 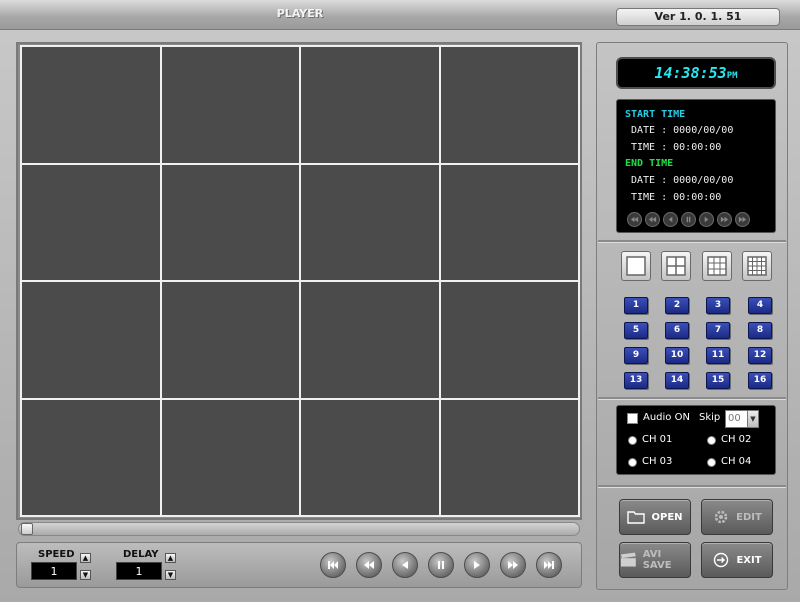 What do you see at coordinates (636, 330) in the screenshot?
I see `channel-button-5: 5` at bounding box center [636, 330].